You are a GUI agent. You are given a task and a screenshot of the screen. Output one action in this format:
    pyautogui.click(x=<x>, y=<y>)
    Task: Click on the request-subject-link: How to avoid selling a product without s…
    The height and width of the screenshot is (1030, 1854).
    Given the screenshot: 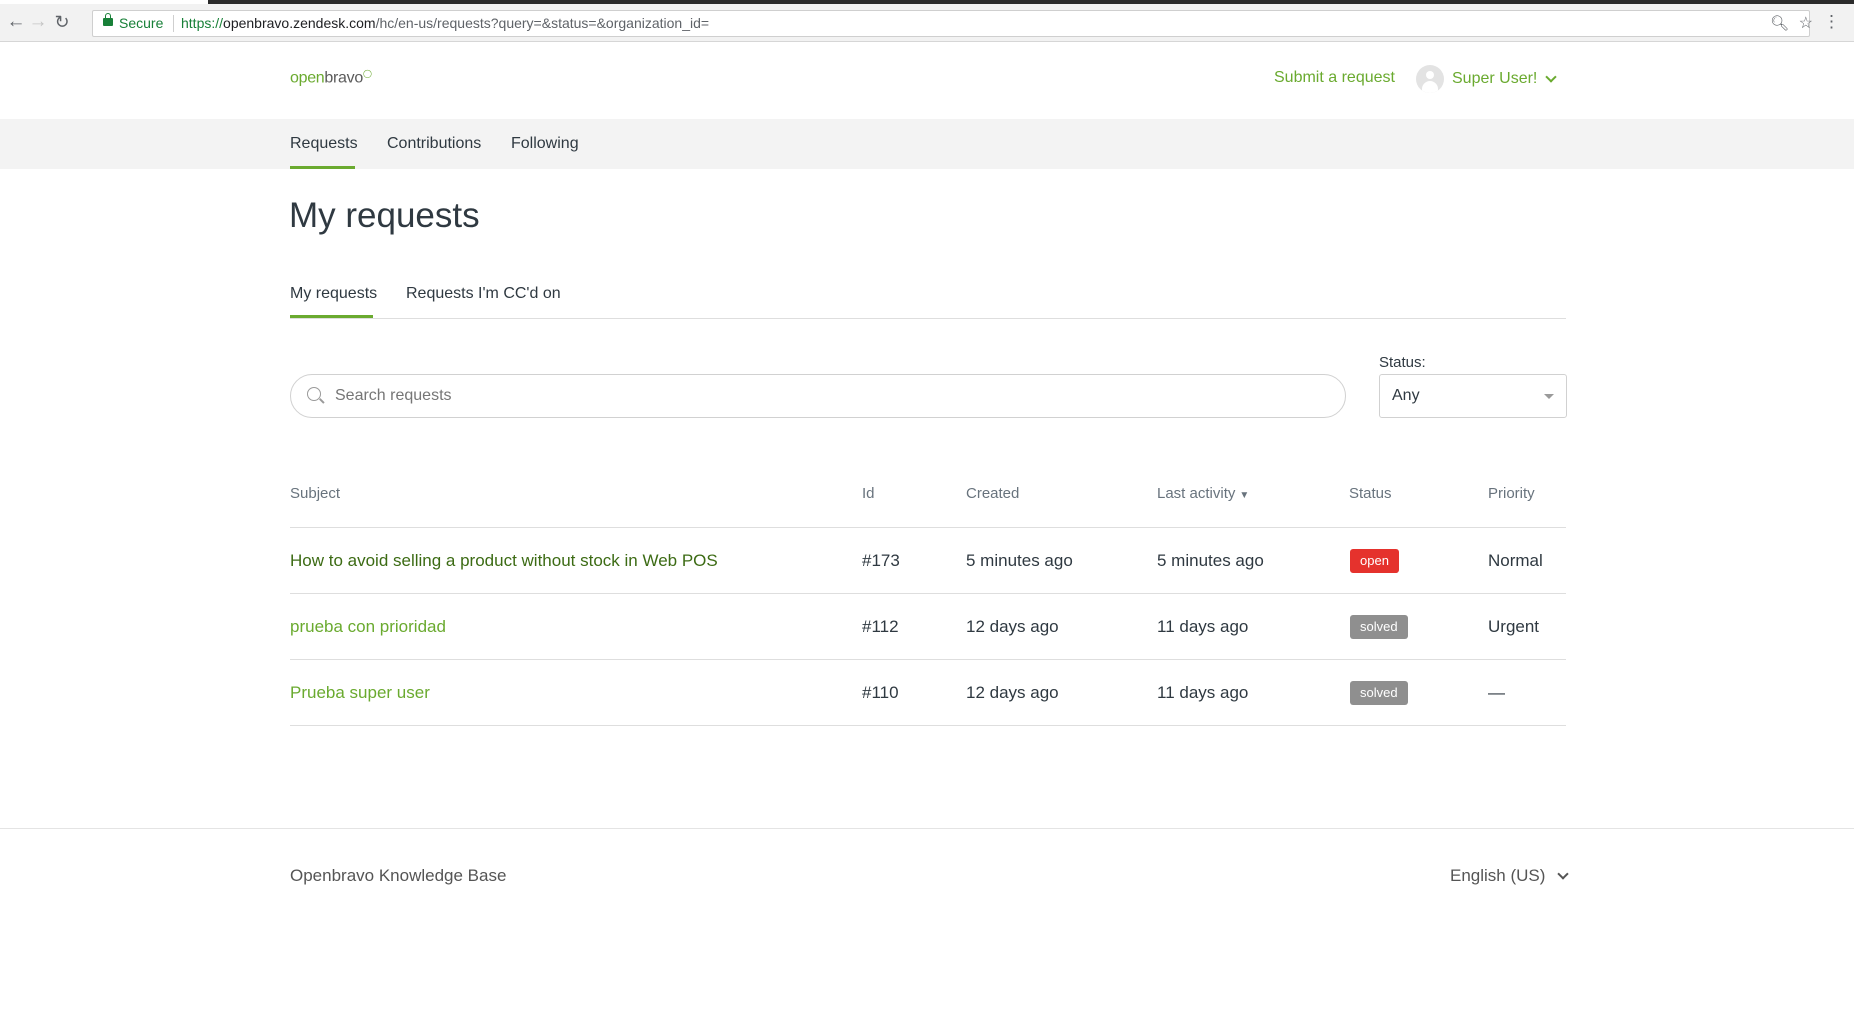 What is the action you would take?
    pyautogui.click(x=504, y=560)
    